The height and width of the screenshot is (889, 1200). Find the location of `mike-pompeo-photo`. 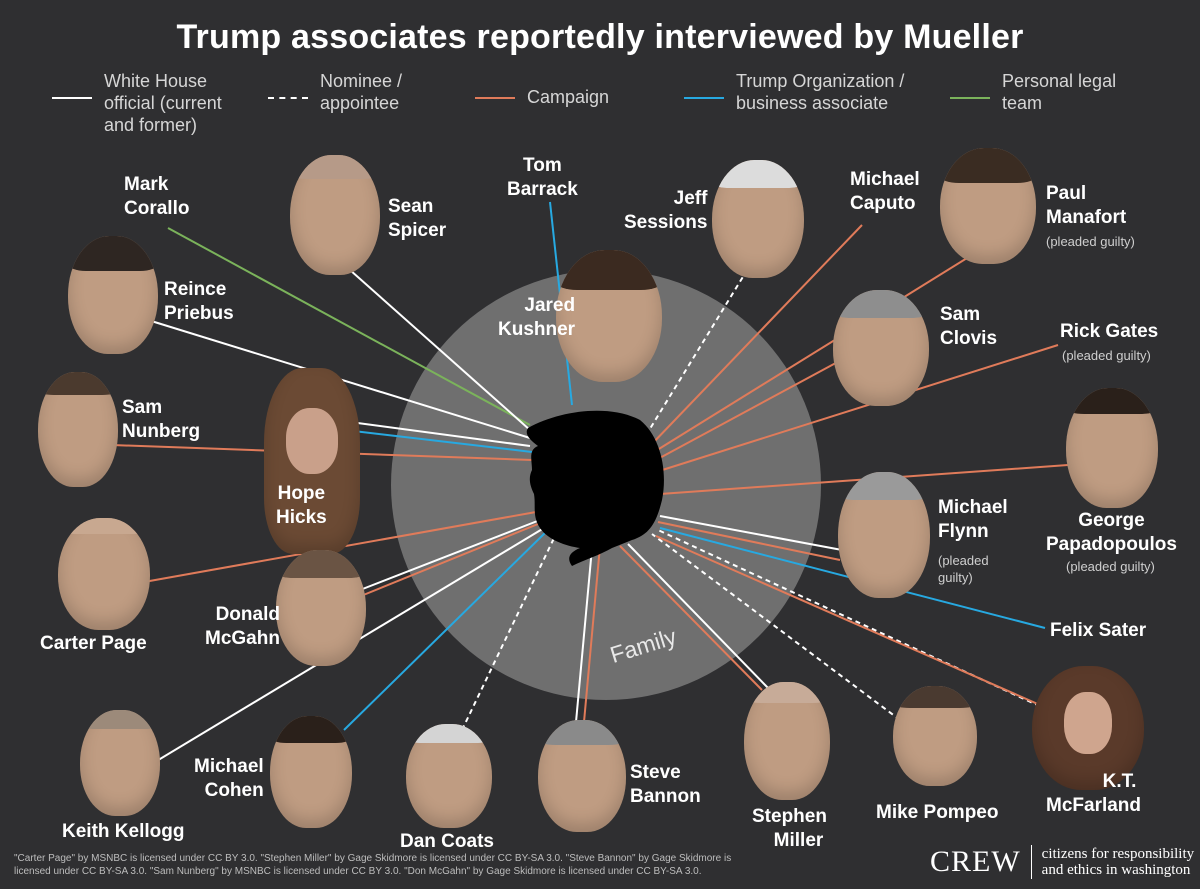

mike-pompeo-photo is located at coordinates (935, 736).